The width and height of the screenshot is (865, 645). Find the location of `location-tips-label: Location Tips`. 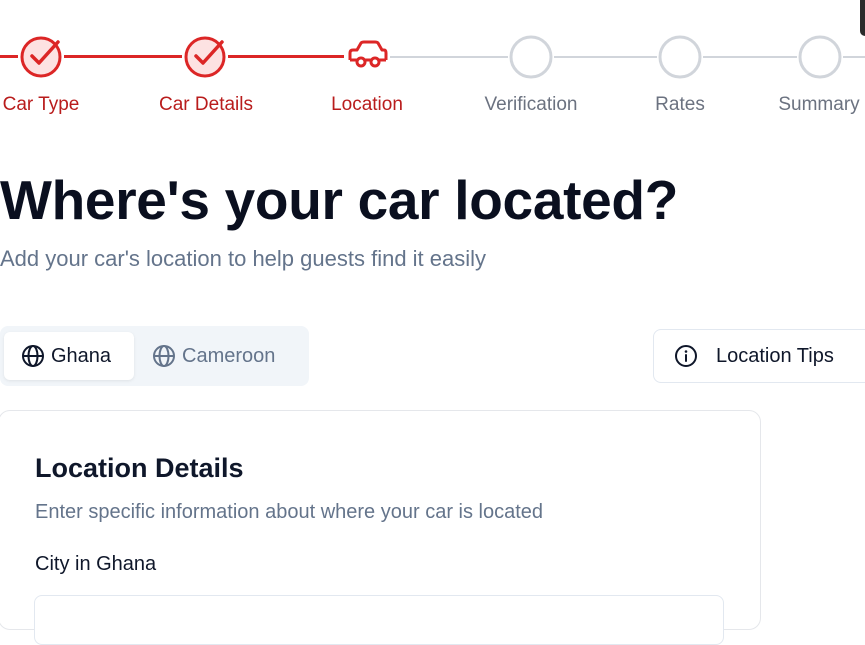

location-tips-label: Location Tips is located at coordinates (775, 355).